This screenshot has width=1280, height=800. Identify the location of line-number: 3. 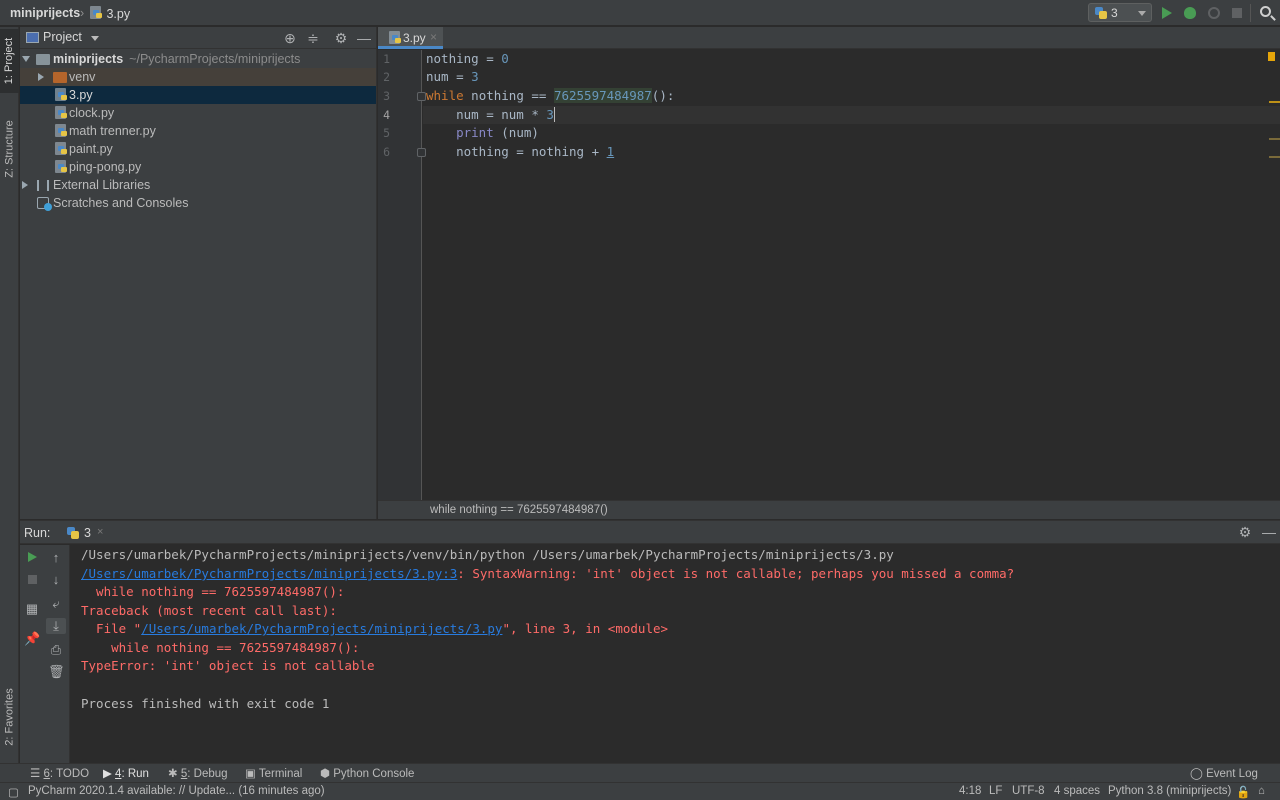
(386, 96).